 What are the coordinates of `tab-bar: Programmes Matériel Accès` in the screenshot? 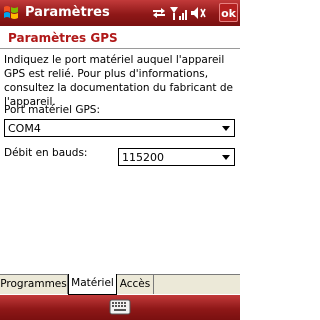 It's located at (120, 284).